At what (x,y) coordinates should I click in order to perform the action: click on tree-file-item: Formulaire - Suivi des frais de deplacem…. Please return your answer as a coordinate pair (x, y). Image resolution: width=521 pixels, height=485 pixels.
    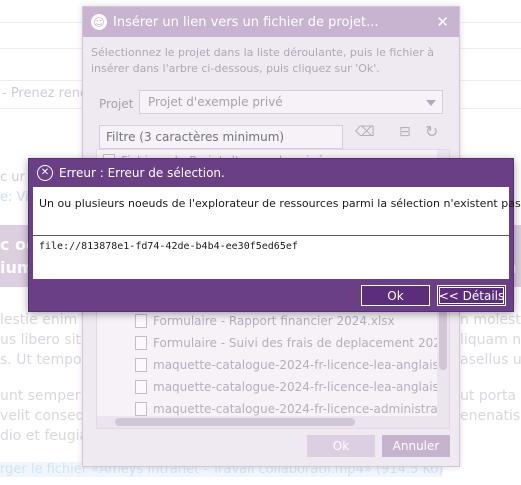
    Looking at the image, I should click on (292, 343).